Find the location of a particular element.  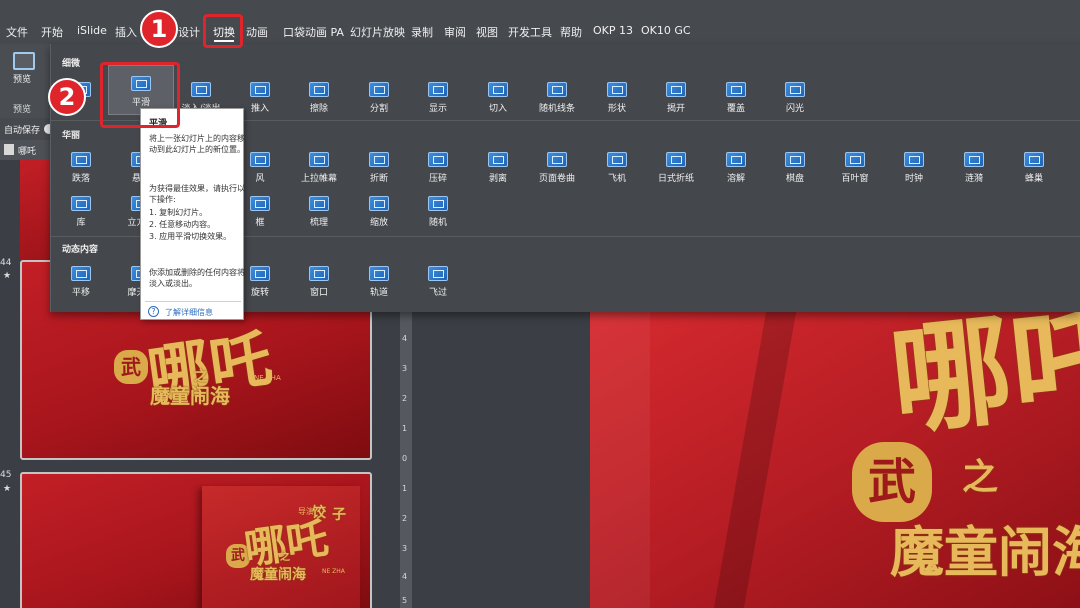

callout-badge-2: 2 is located at coordinates (67, 97).